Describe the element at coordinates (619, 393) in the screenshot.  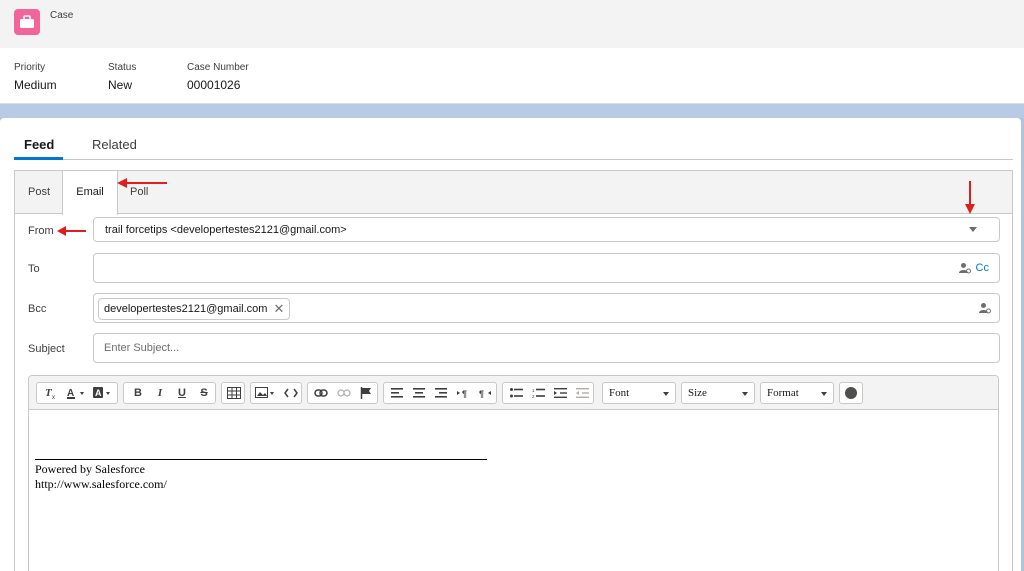
I see `font-select-label: Font` at that location.